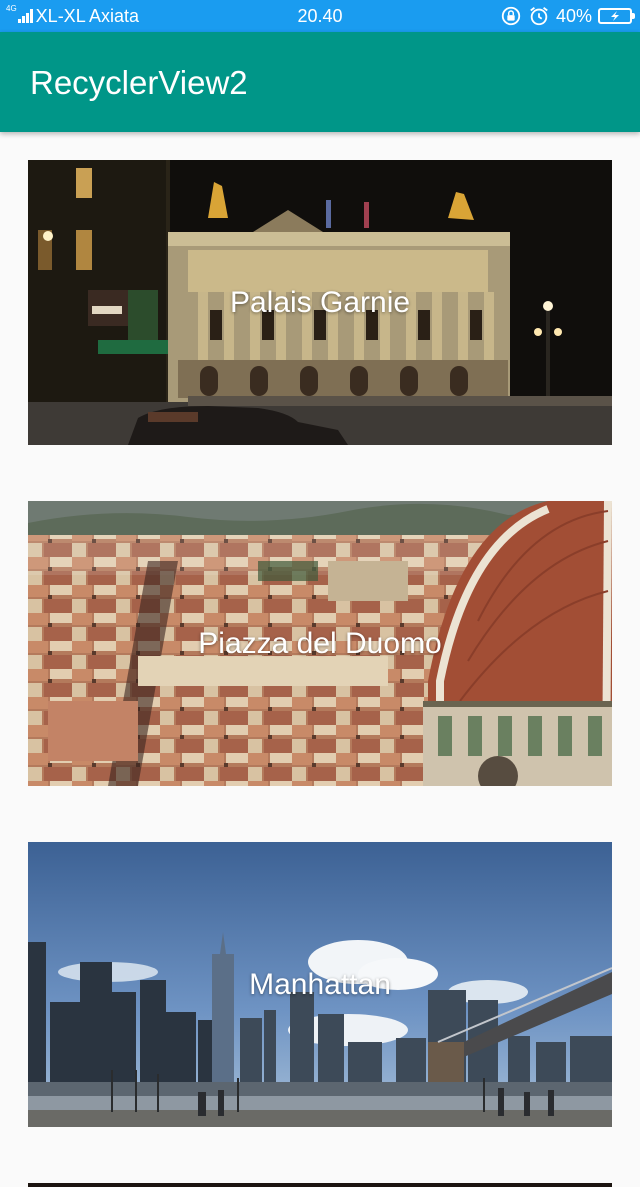  What do you see at coordinates (573, 15) in the screenshot?
I see `battery-percent: 40%` at bounding box center [573, 15].